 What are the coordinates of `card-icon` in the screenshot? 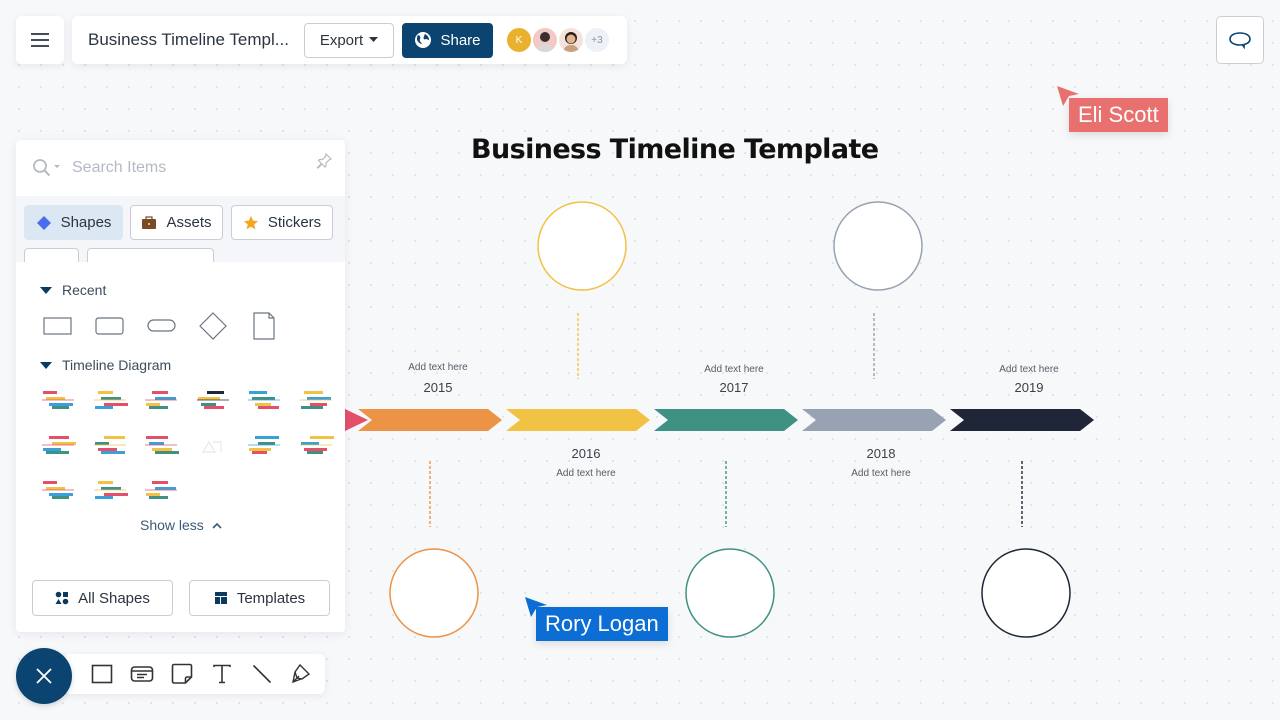 It's located at (142, 674).